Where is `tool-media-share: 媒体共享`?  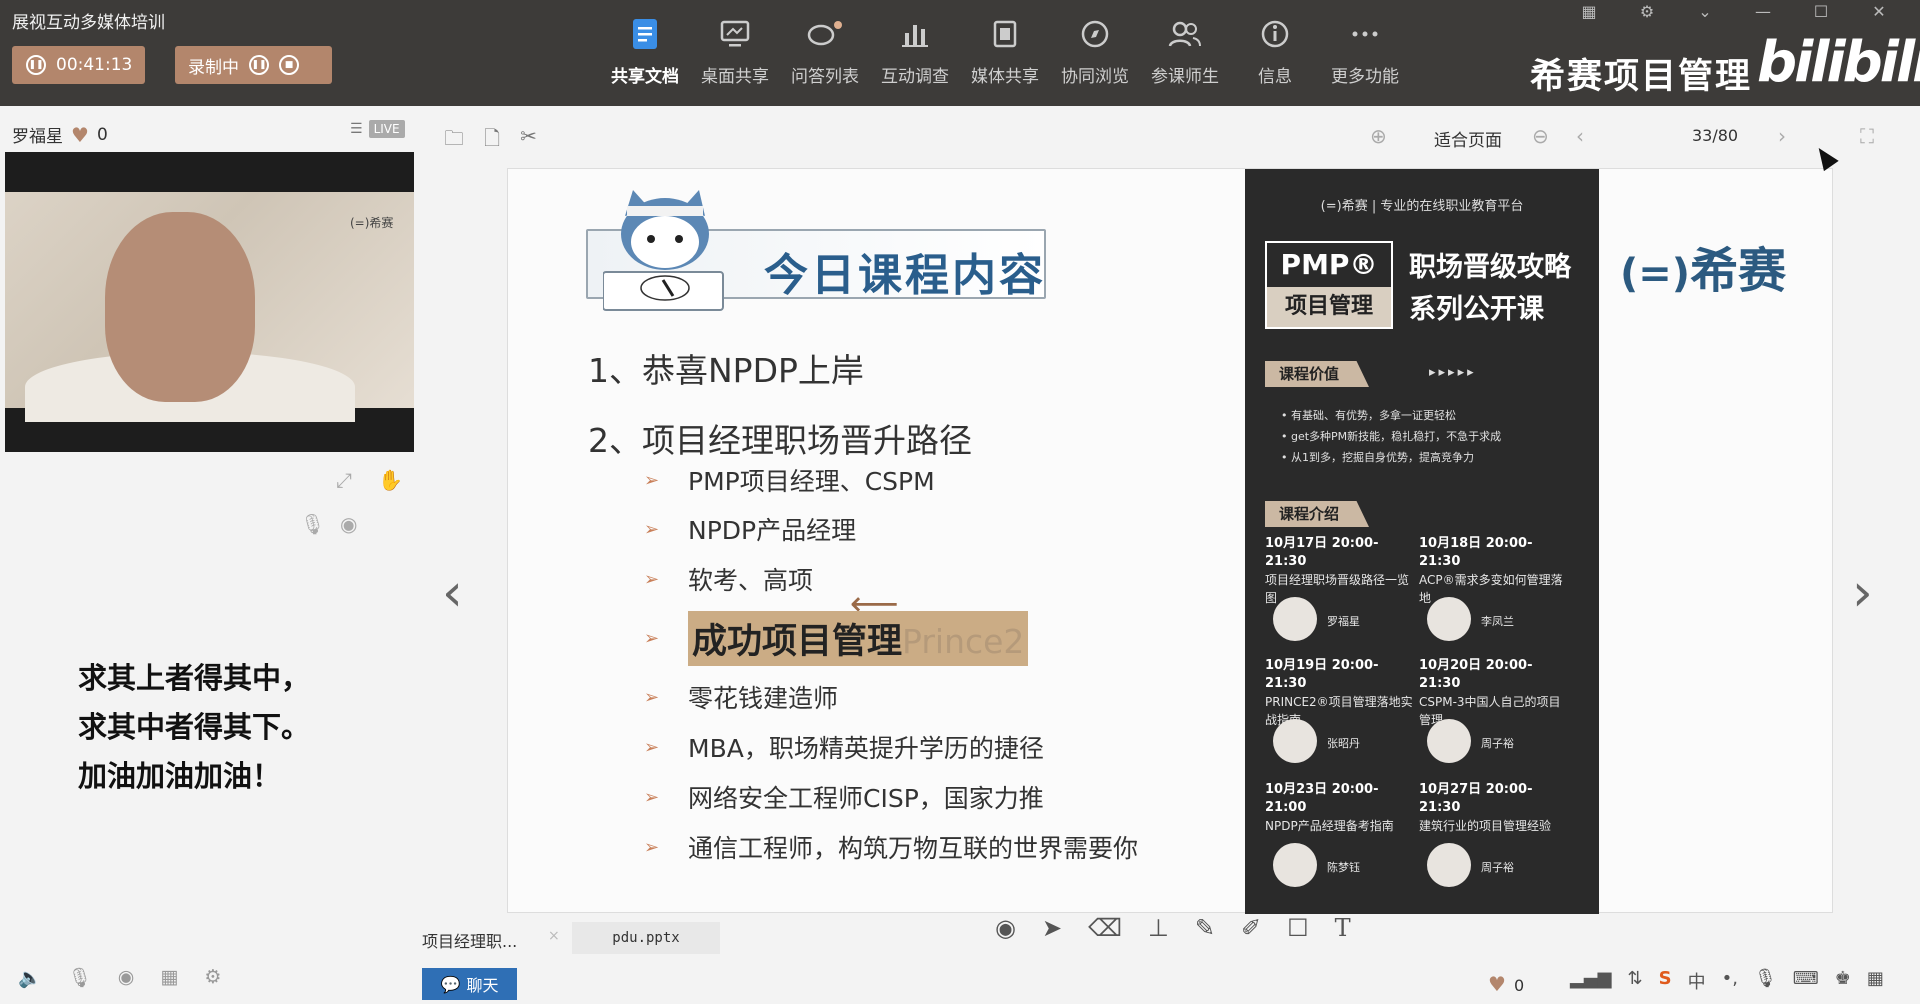 tool-media-share: 媒体共享 is located at coordinates (1005, 51).